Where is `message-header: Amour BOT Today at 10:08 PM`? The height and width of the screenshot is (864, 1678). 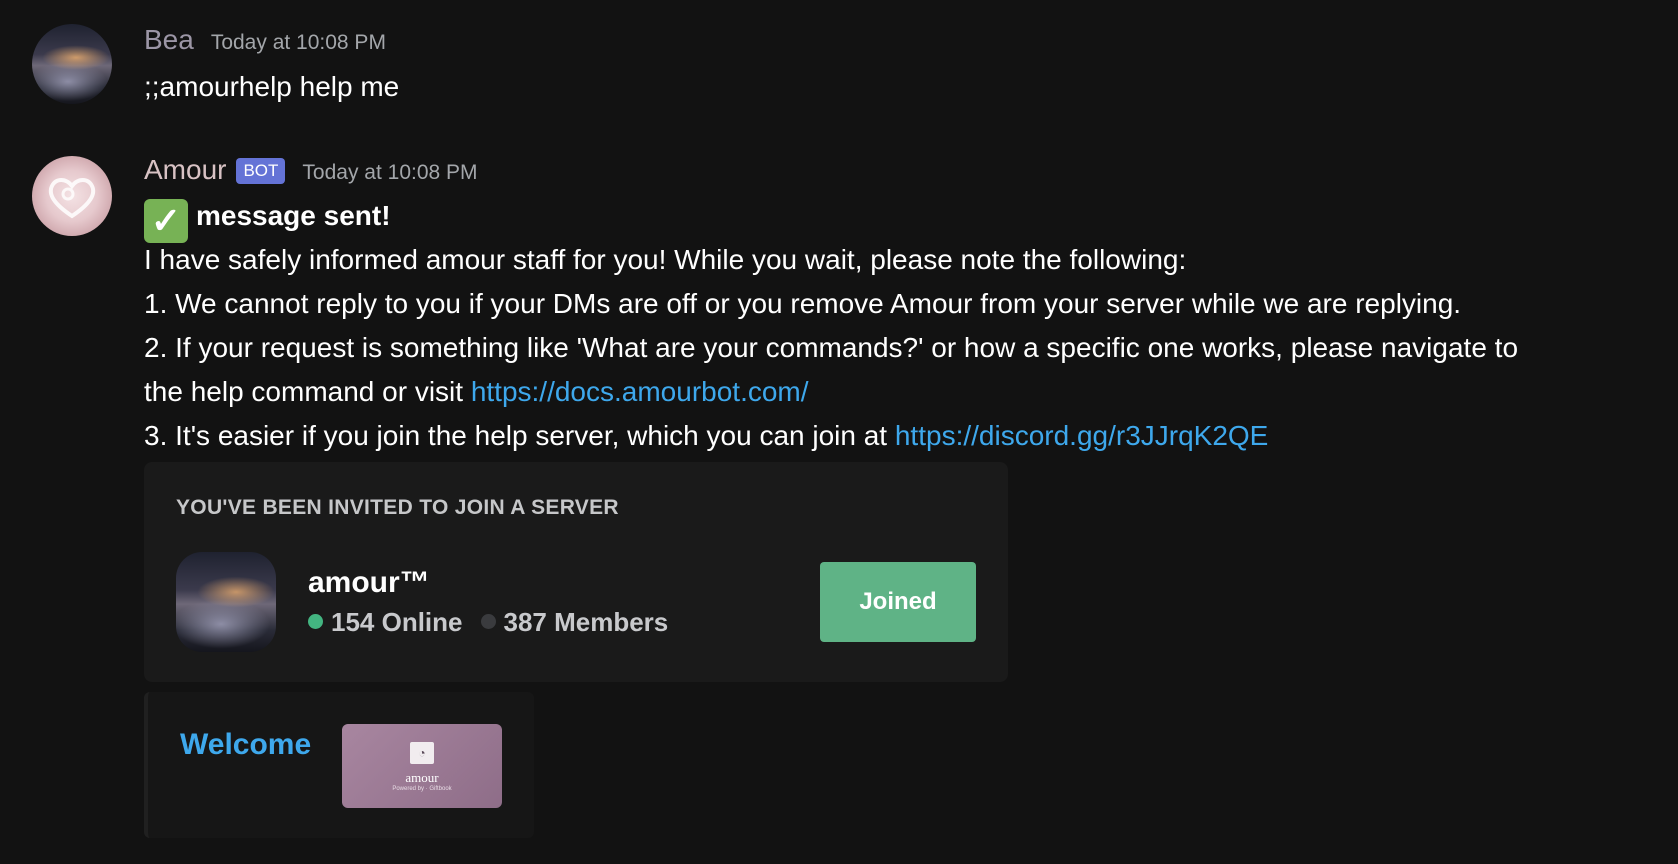 message-header: Amour BOT Today at 10:08 PM is located at coordinates (311, 170).